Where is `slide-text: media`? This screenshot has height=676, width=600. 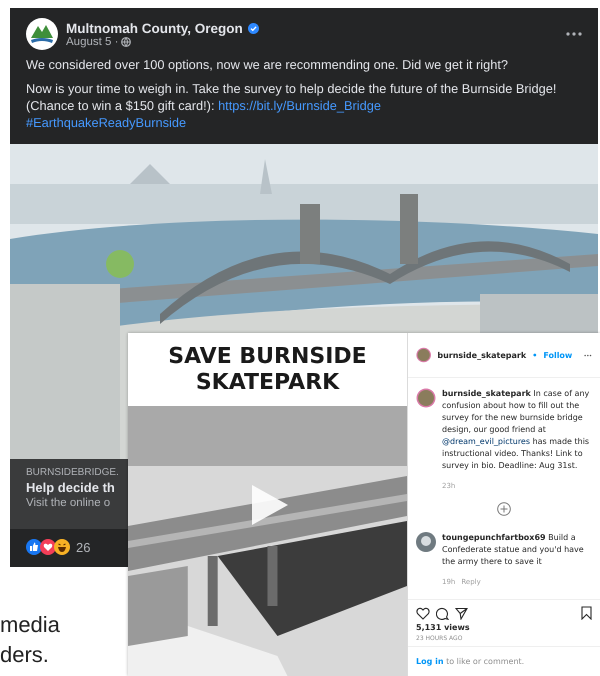 slide-text: media is located at coordinates (30, 625).